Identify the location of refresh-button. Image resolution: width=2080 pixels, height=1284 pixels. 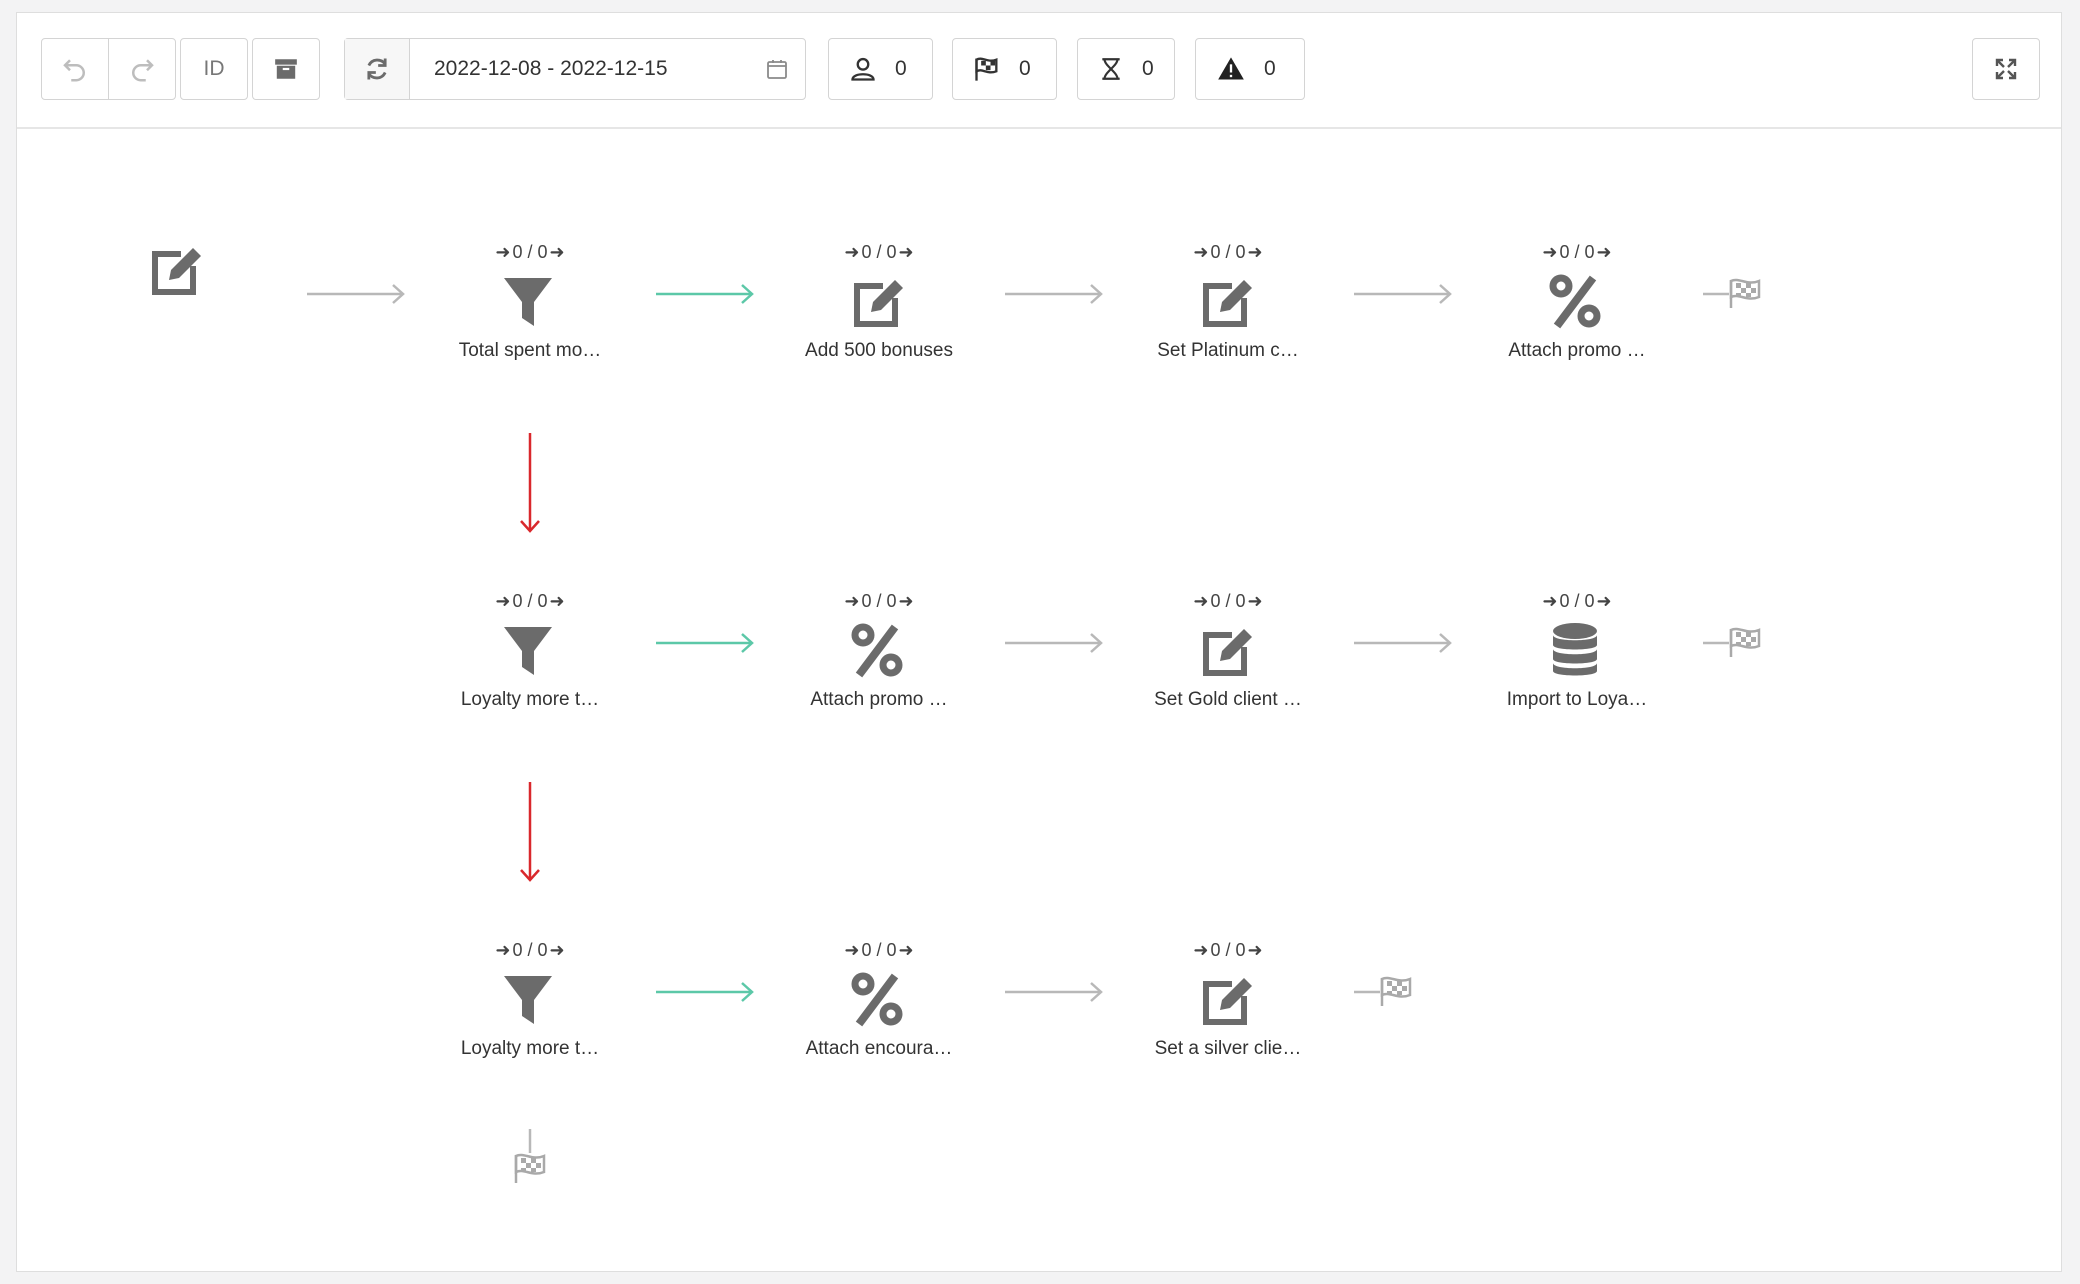
(377, 69).